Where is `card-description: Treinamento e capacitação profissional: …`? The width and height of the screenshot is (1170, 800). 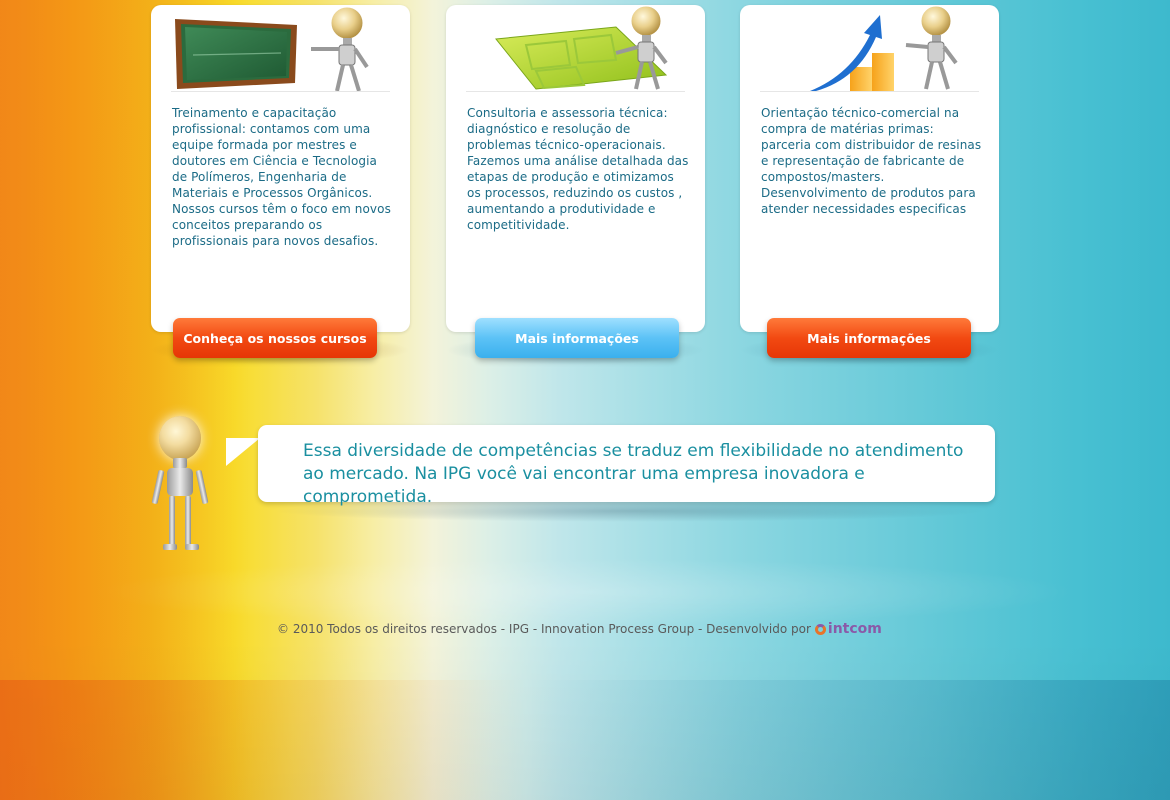 card-description: Treinamento e capacitação profissional: … is located at coordinates (281, 177).